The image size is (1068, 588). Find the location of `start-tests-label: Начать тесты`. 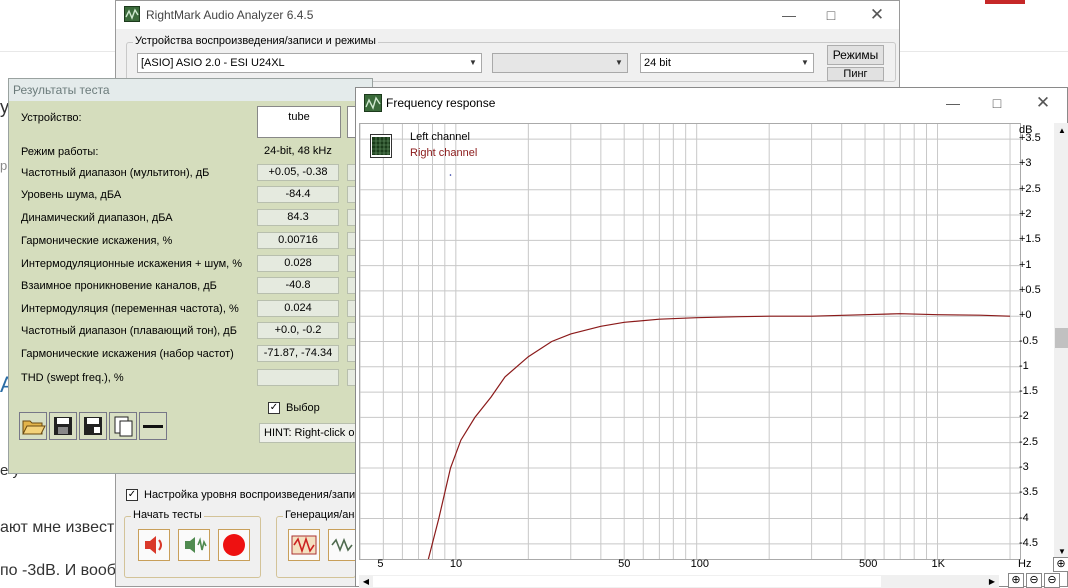

start-tests-label: Начать тесты is located at coordinates (167, 515).